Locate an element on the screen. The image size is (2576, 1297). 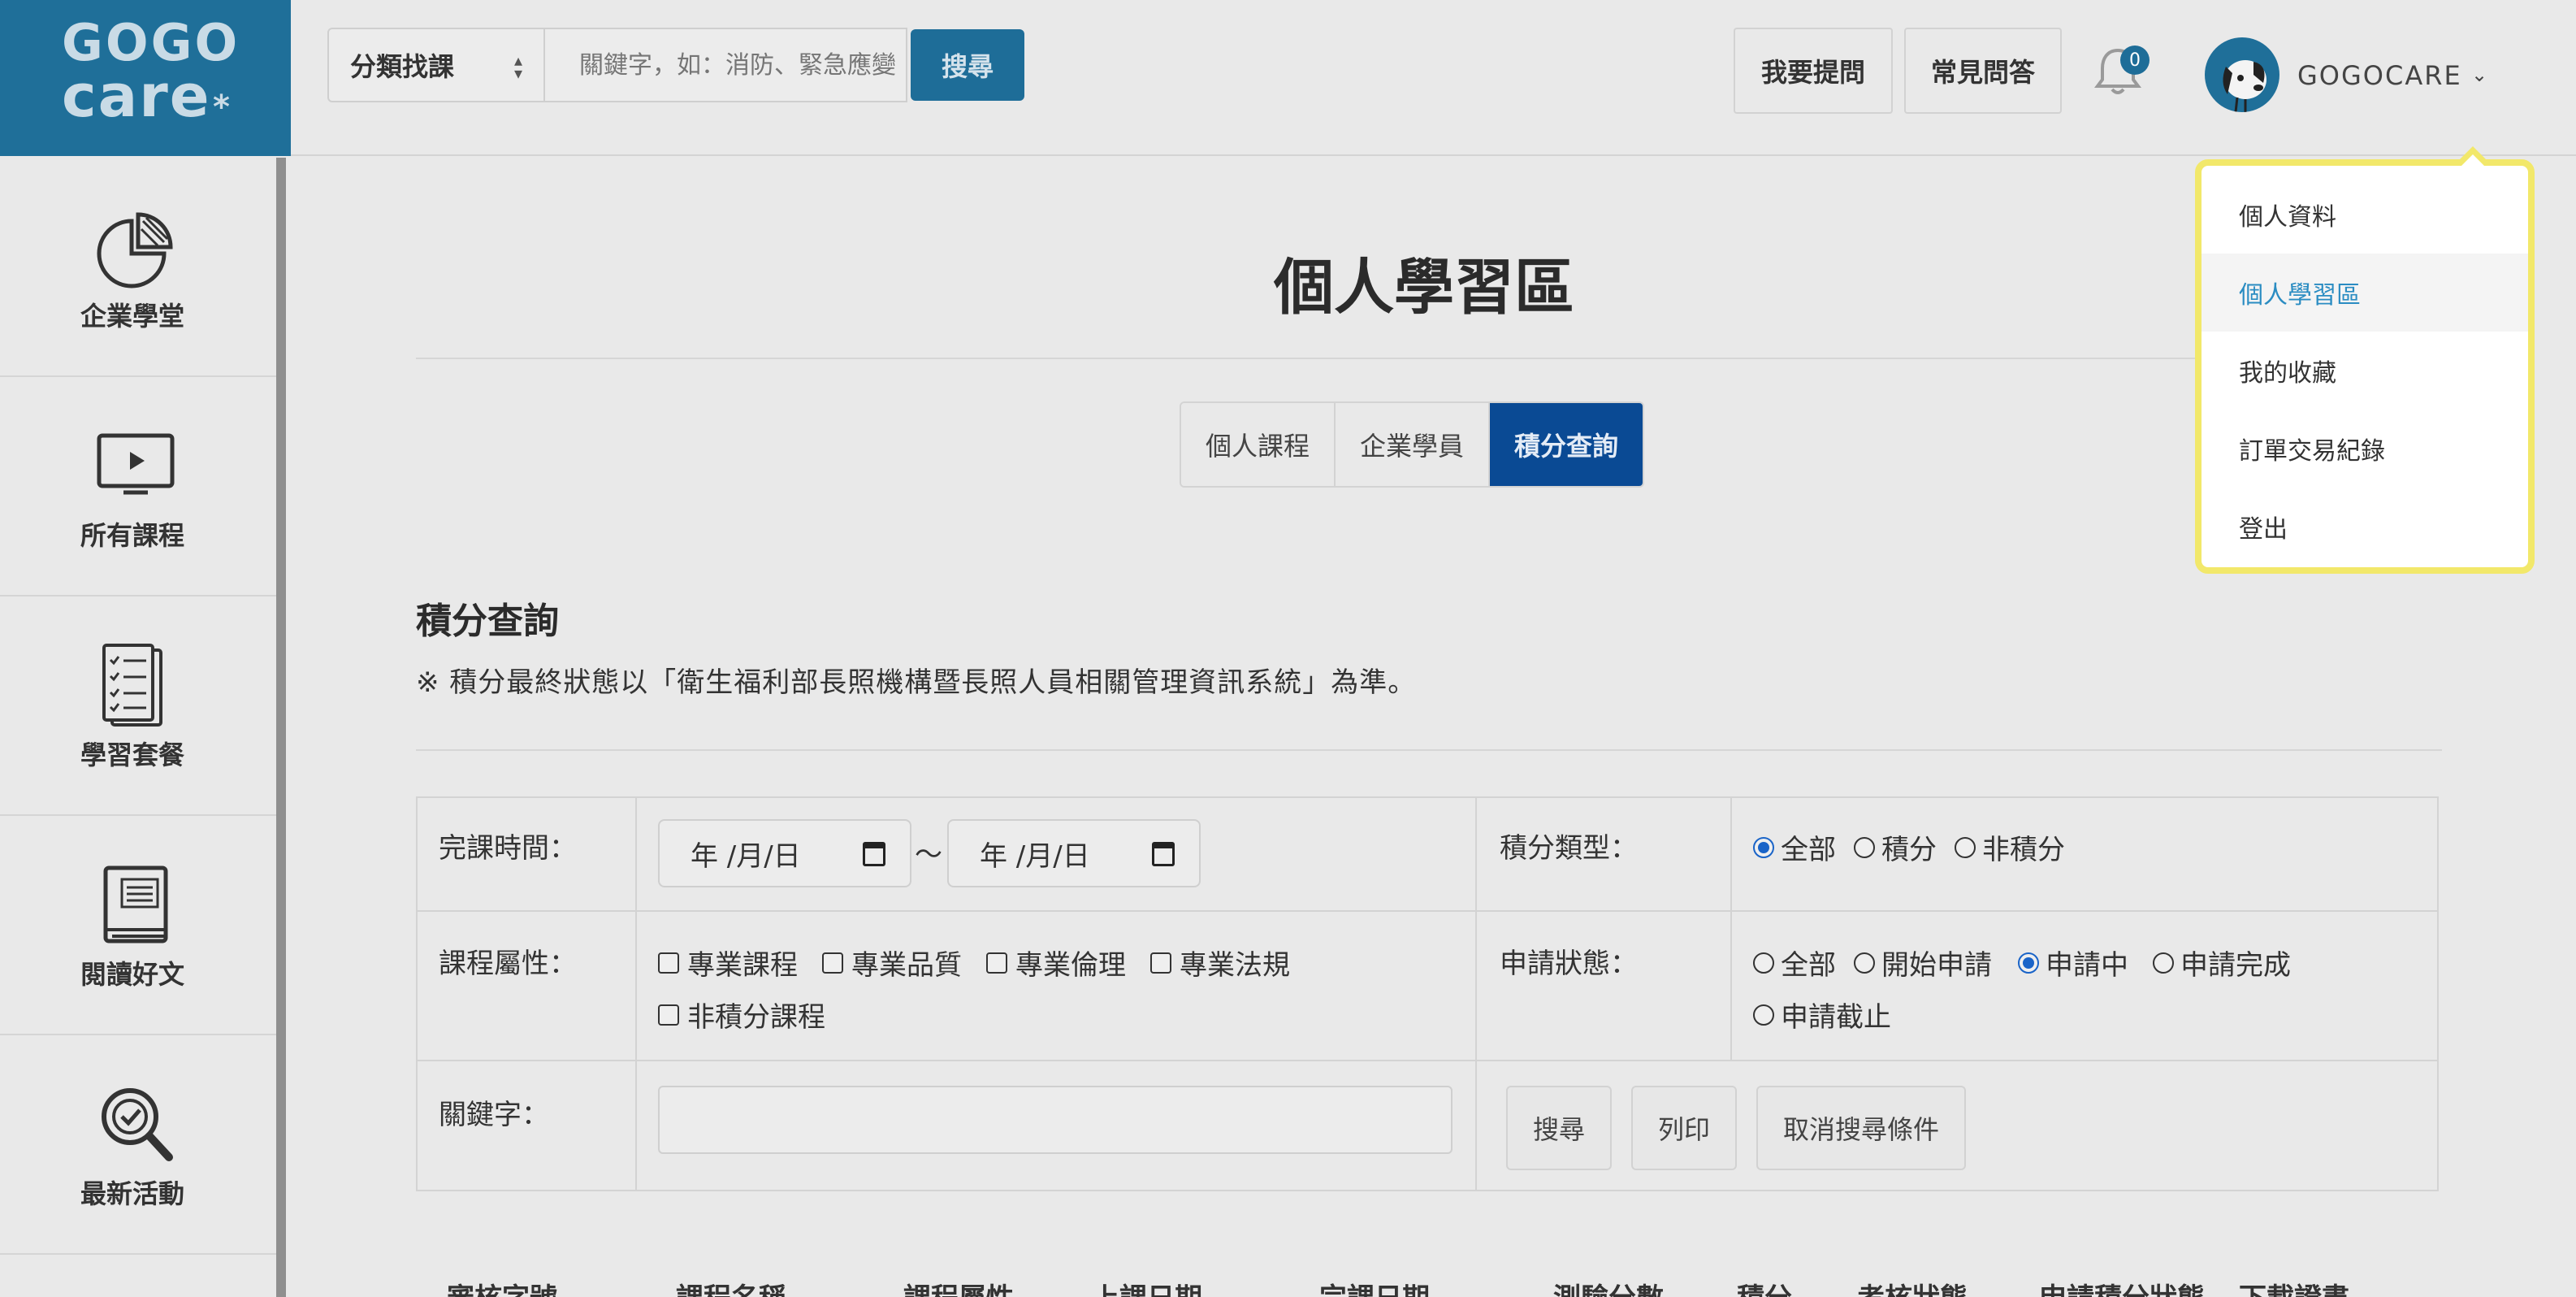
menu-item-learning-area: 個人學習區 is located at coordinates (2365, 293).